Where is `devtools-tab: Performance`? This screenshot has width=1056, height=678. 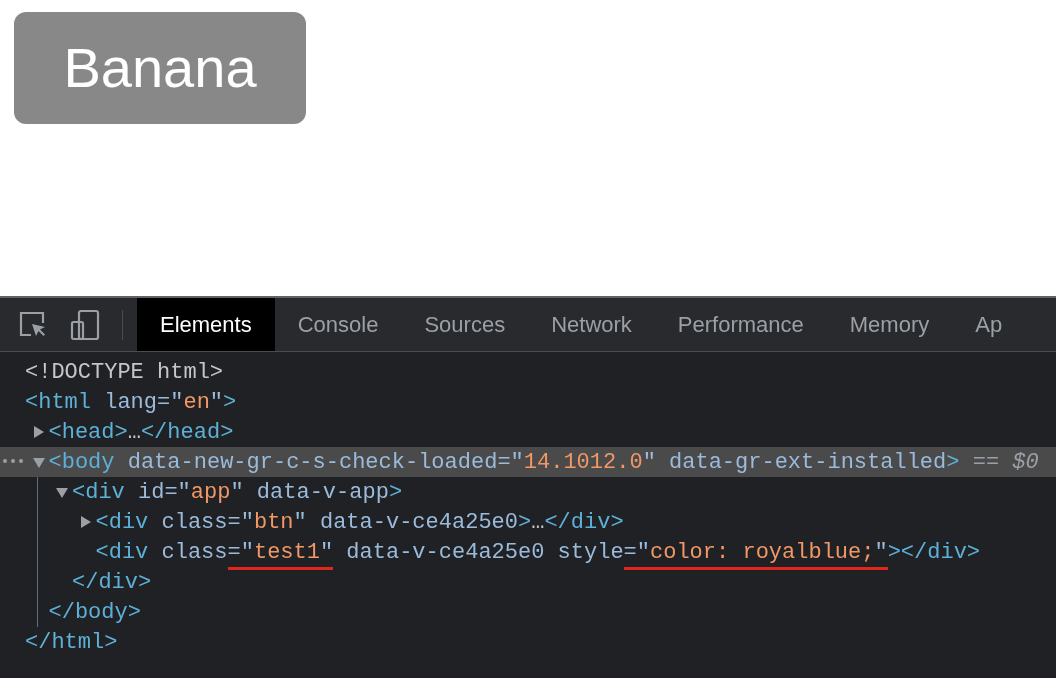 devtools-tab: Performance is located at coordinates (740, 324).